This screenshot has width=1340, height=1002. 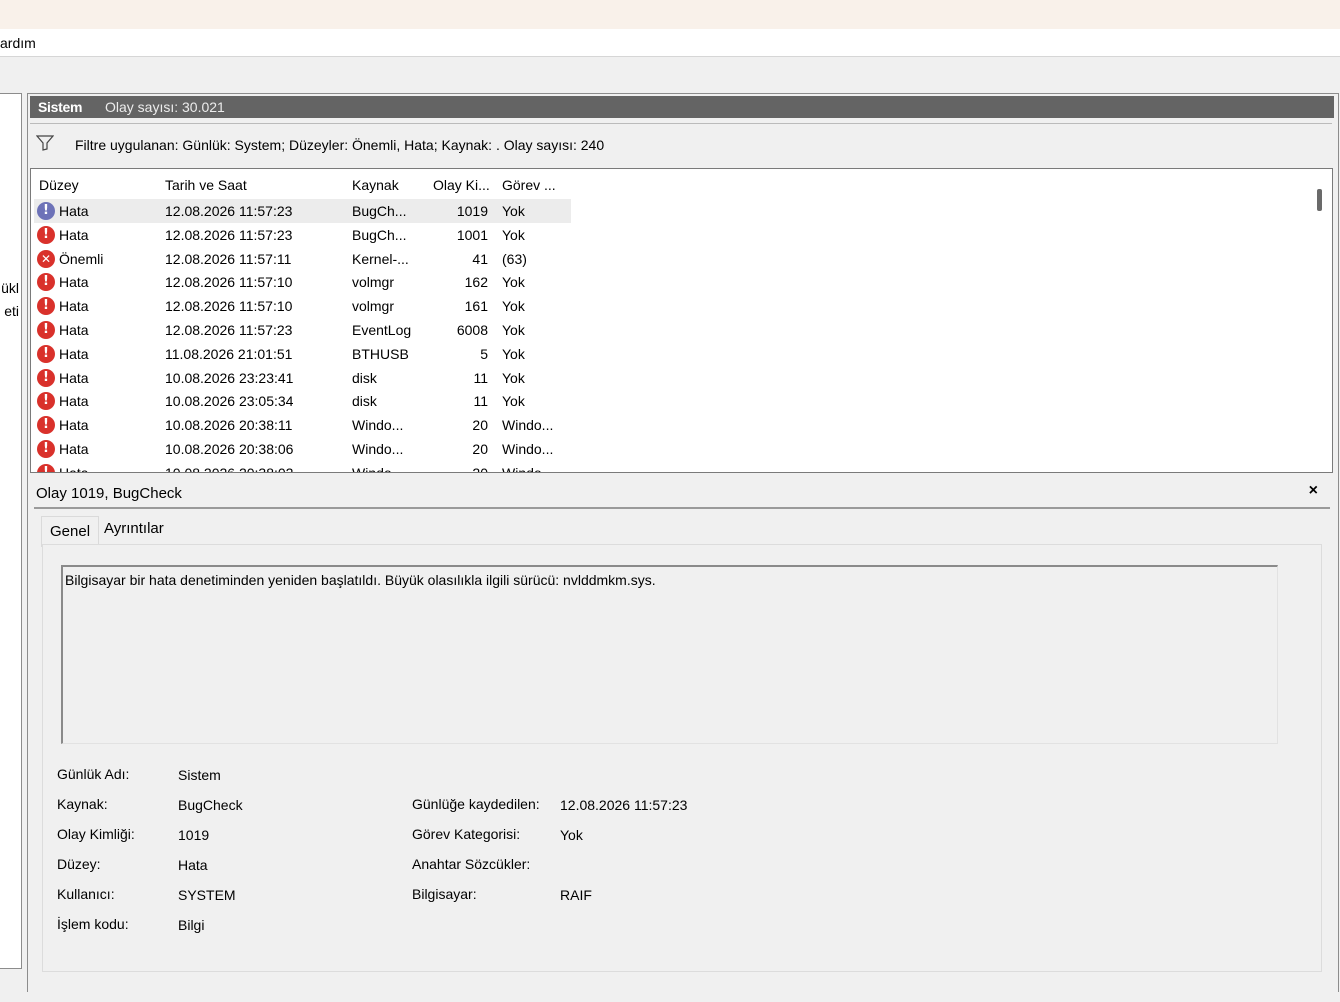 I want to click on cell-source: volmgr, so click(x=373, y=306).